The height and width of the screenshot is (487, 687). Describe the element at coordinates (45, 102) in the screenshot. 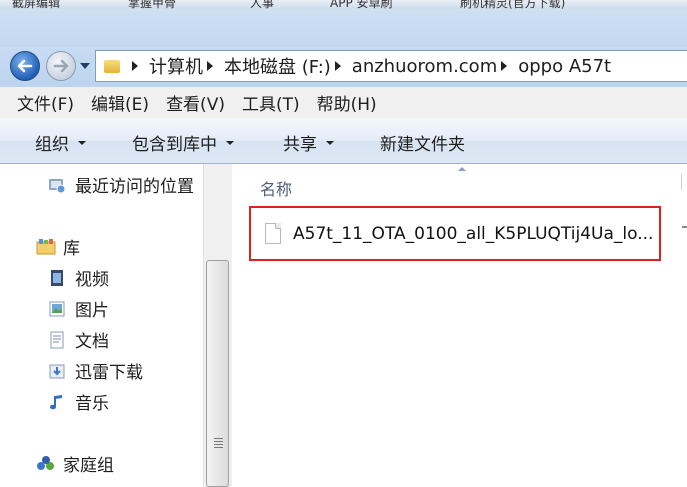

I see `menu-file: 文件(F)` at that location.